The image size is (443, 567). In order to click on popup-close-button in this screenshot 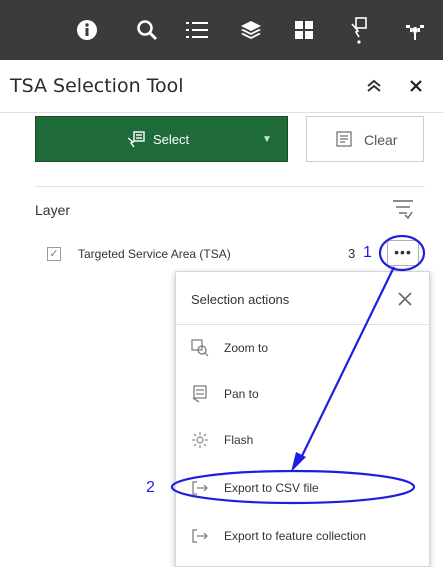, I will do `click(405, 299)`.